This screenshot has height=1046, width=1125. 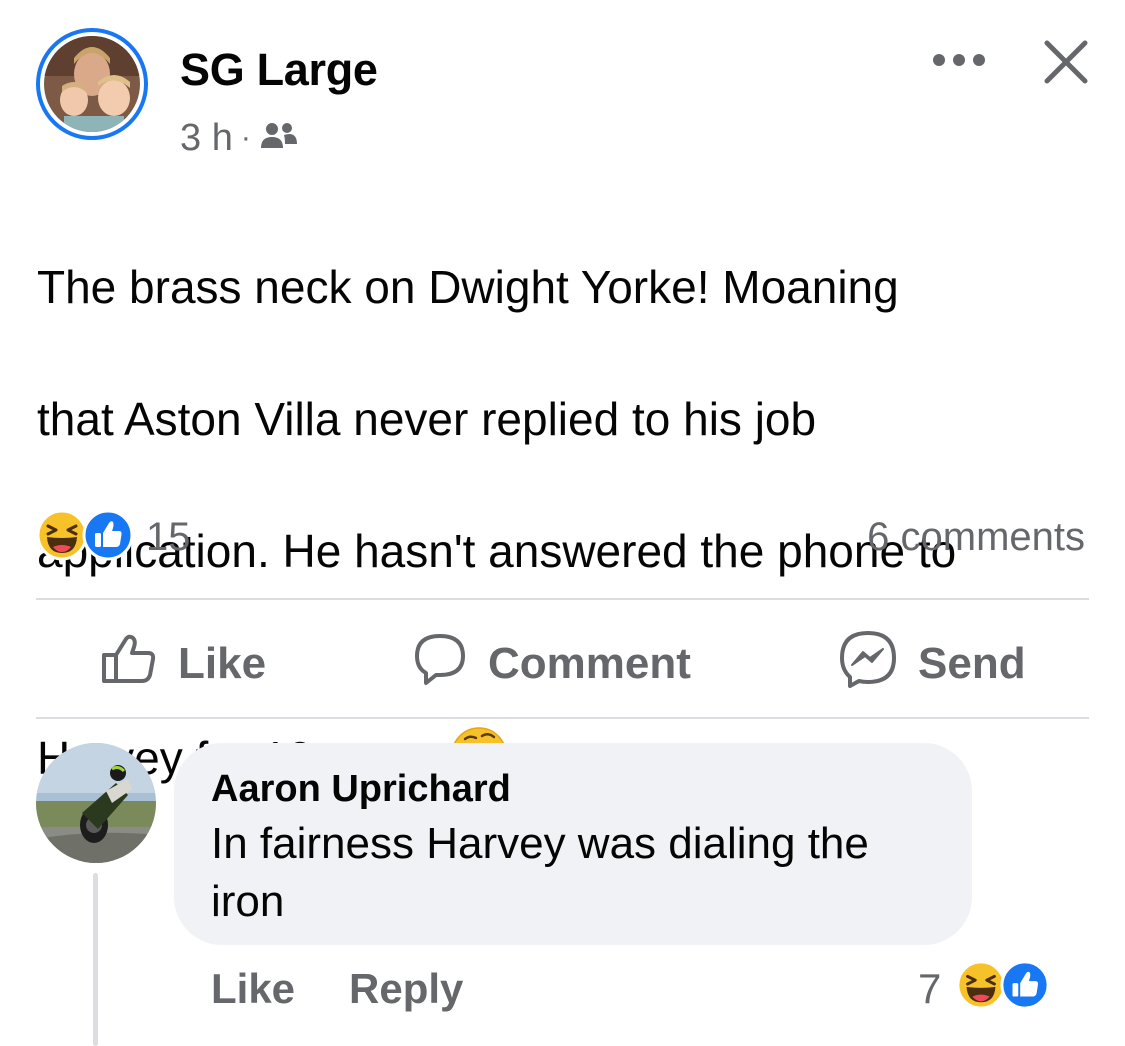 What do you see at coordinates (878, 664) in the screenshot?
I see `messenger-icon` at bounding box center [878, 664].